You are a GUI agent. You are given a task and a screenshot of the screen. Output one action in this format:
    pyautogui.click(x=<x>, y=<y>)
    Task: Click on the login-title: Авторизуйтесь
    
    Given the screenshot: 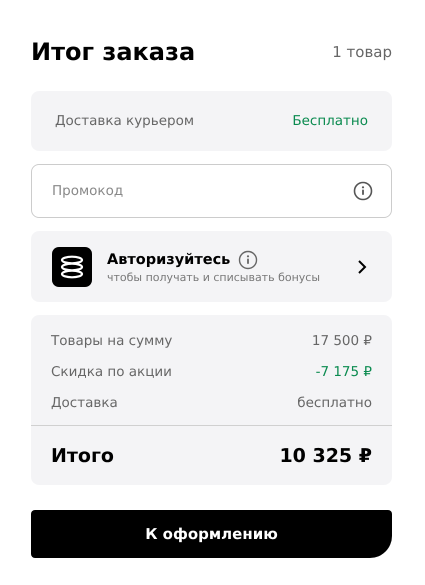 What is the action you would take?
    pyautogui.click(x=168, y=260)
    